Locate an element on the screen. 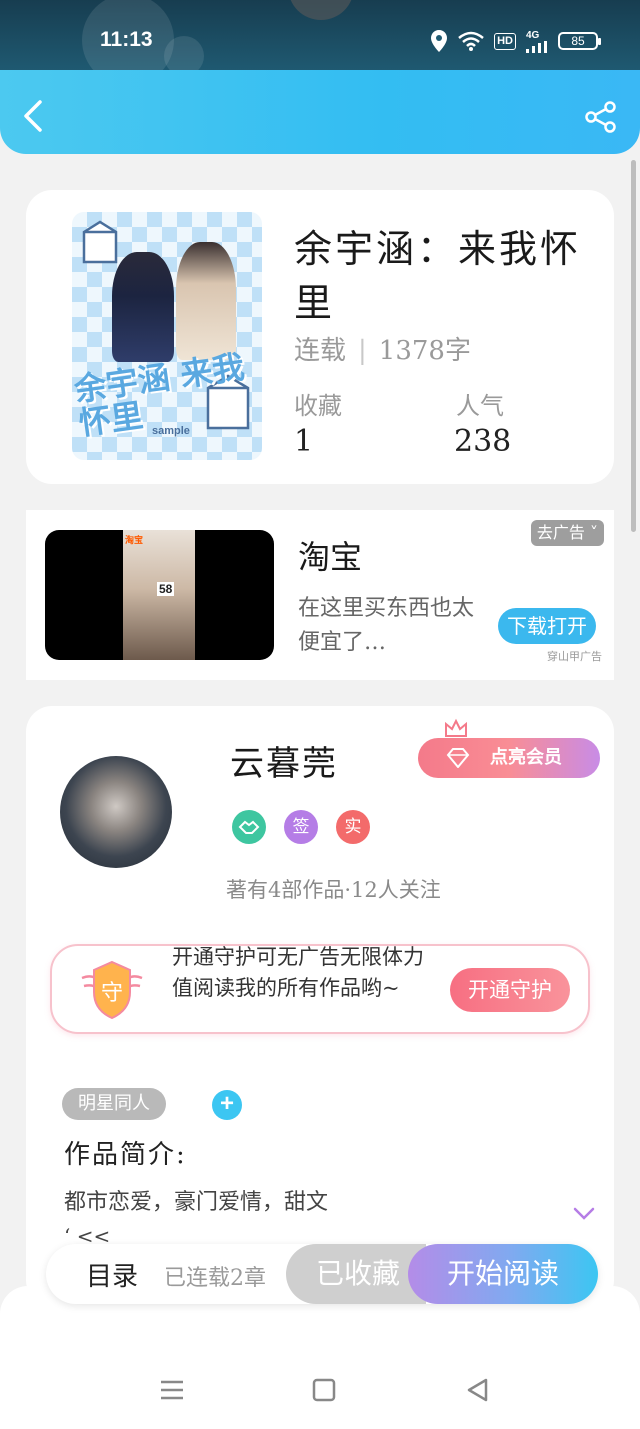  book-word-count: 1378字 is located at coordinates (424, 351).